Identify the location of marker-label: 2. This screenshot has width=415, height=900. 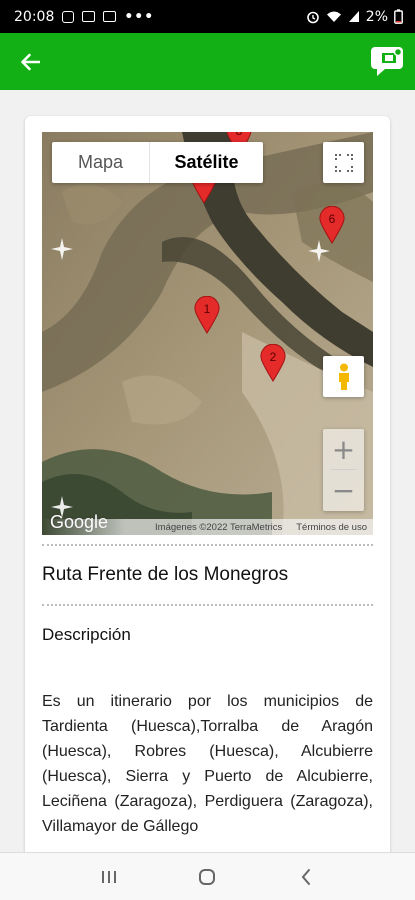
(273, 357).